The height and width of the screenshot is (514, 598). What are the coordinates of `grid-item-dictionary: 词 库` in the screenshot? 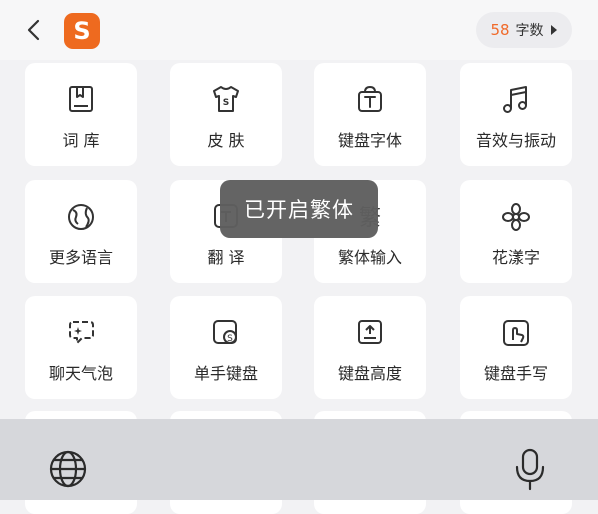 It's located at (81, 114).